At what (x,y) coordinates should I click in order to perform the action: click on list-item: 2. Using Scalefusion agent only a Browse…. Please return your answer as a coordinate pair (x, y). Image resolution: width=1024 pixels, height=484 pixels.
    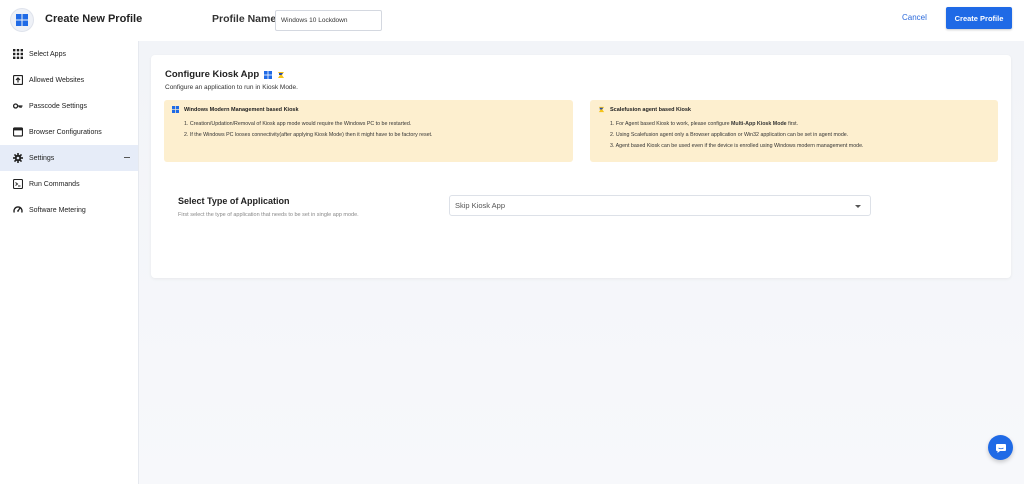
    Looking at the image, I should click on (729, 135).